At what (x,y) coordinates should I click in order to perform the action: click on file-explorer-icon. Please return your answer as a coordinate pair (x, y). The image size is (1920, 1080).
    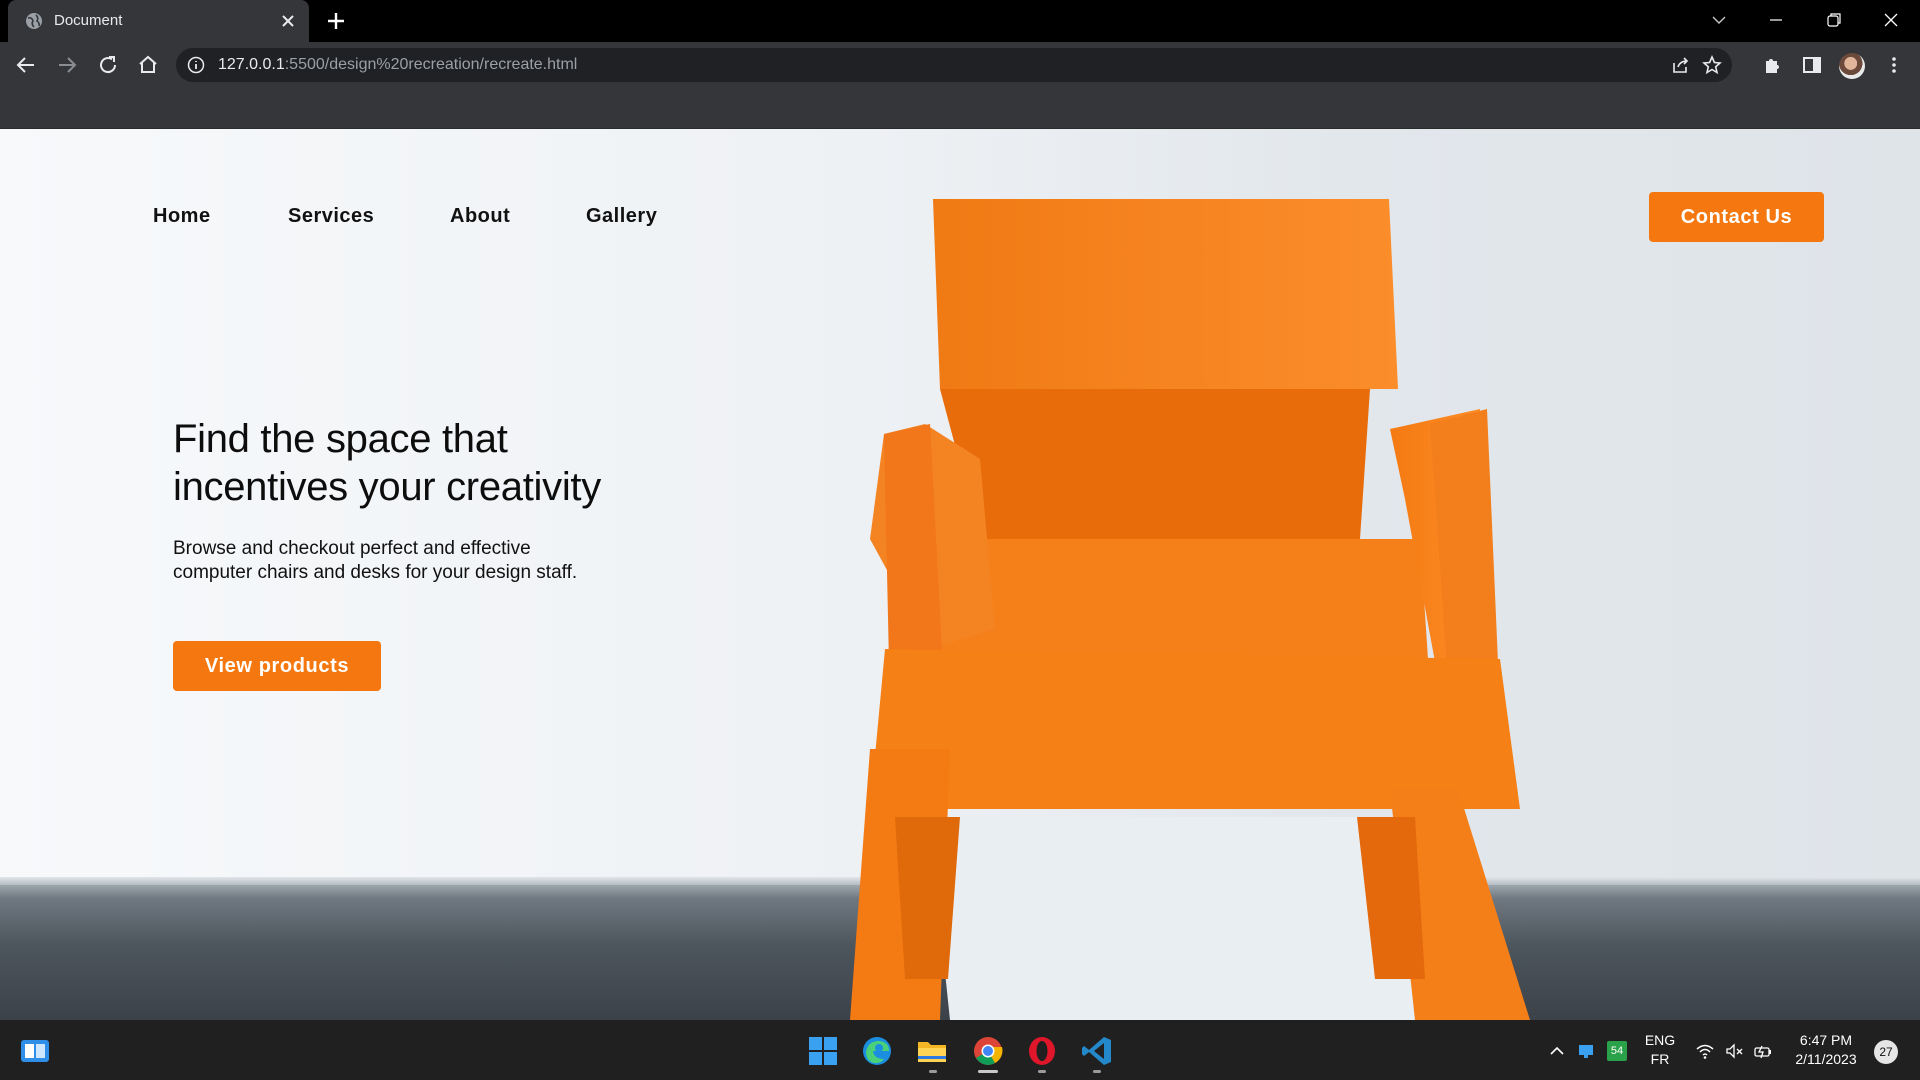
    Looking at the image, I should click on (932, 1051).